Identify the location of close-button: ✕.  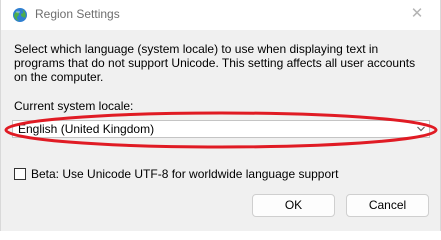
(417, 15).